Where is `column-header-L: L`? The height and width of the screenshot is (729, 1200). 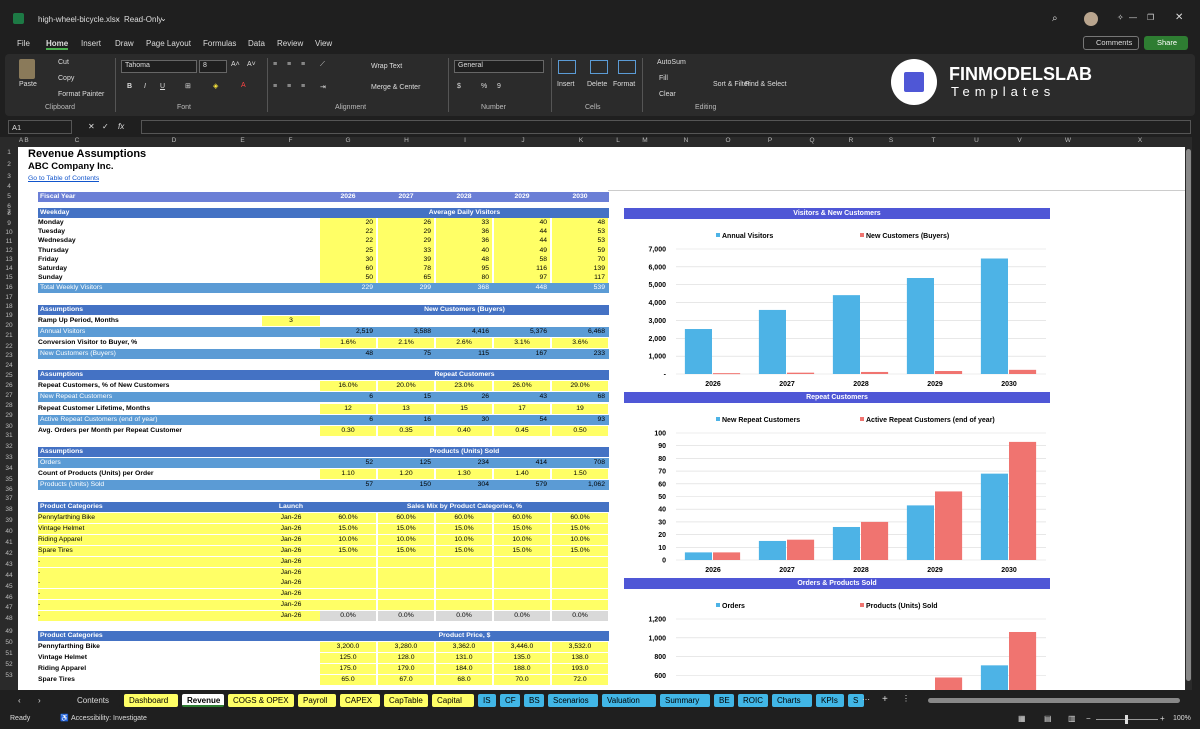 column-header-L: L is located at coordinates (618, 140).